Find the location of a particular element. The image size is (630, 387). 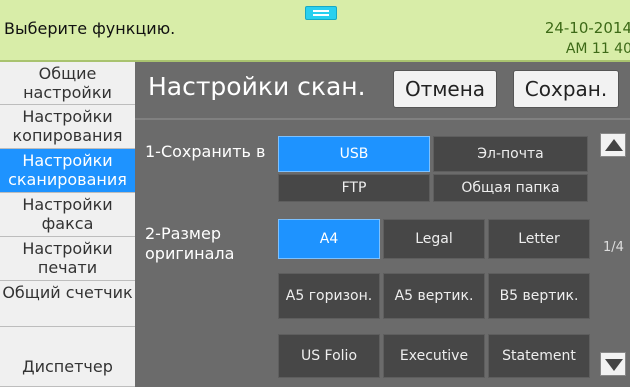

drag-handle-icon is located at coordinates (321, 13).